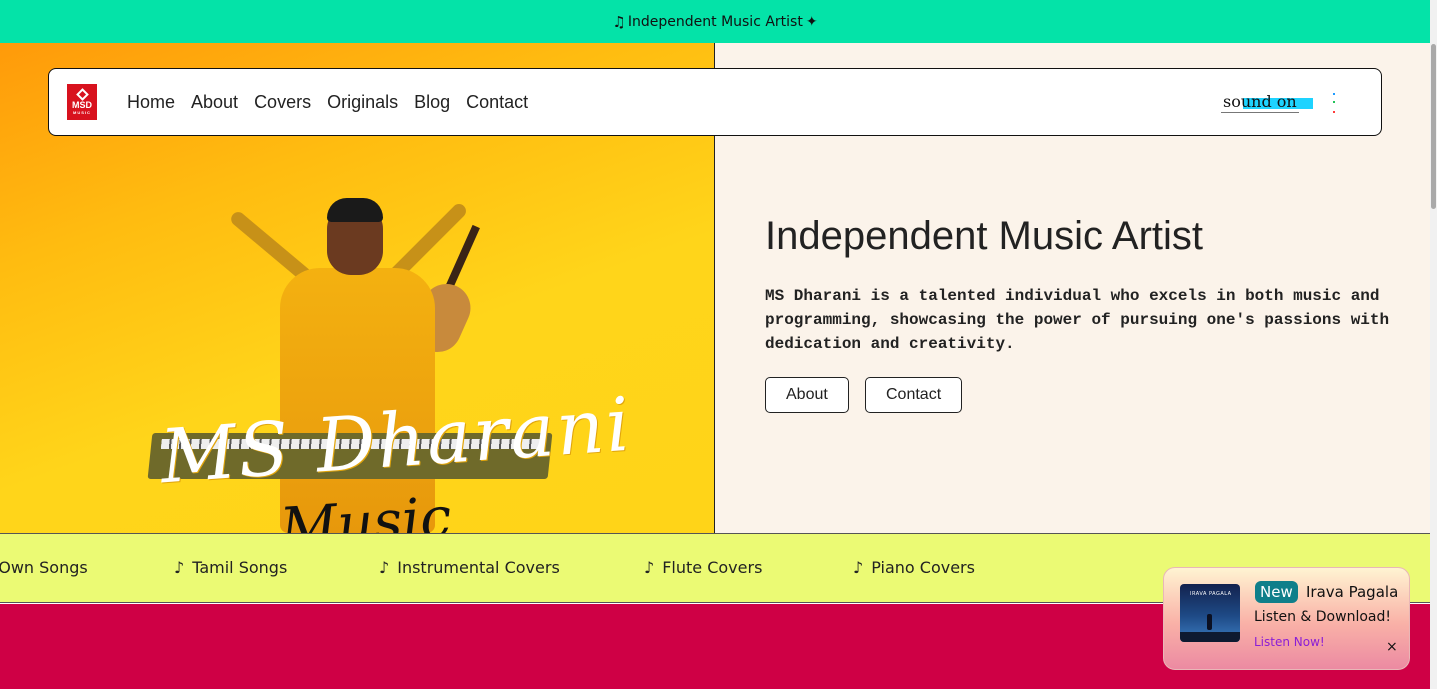 Image resolution: width=1437 pixels, height=689 pixels. I want to click on song-title: Irava Pagala, so click(1352, 592).